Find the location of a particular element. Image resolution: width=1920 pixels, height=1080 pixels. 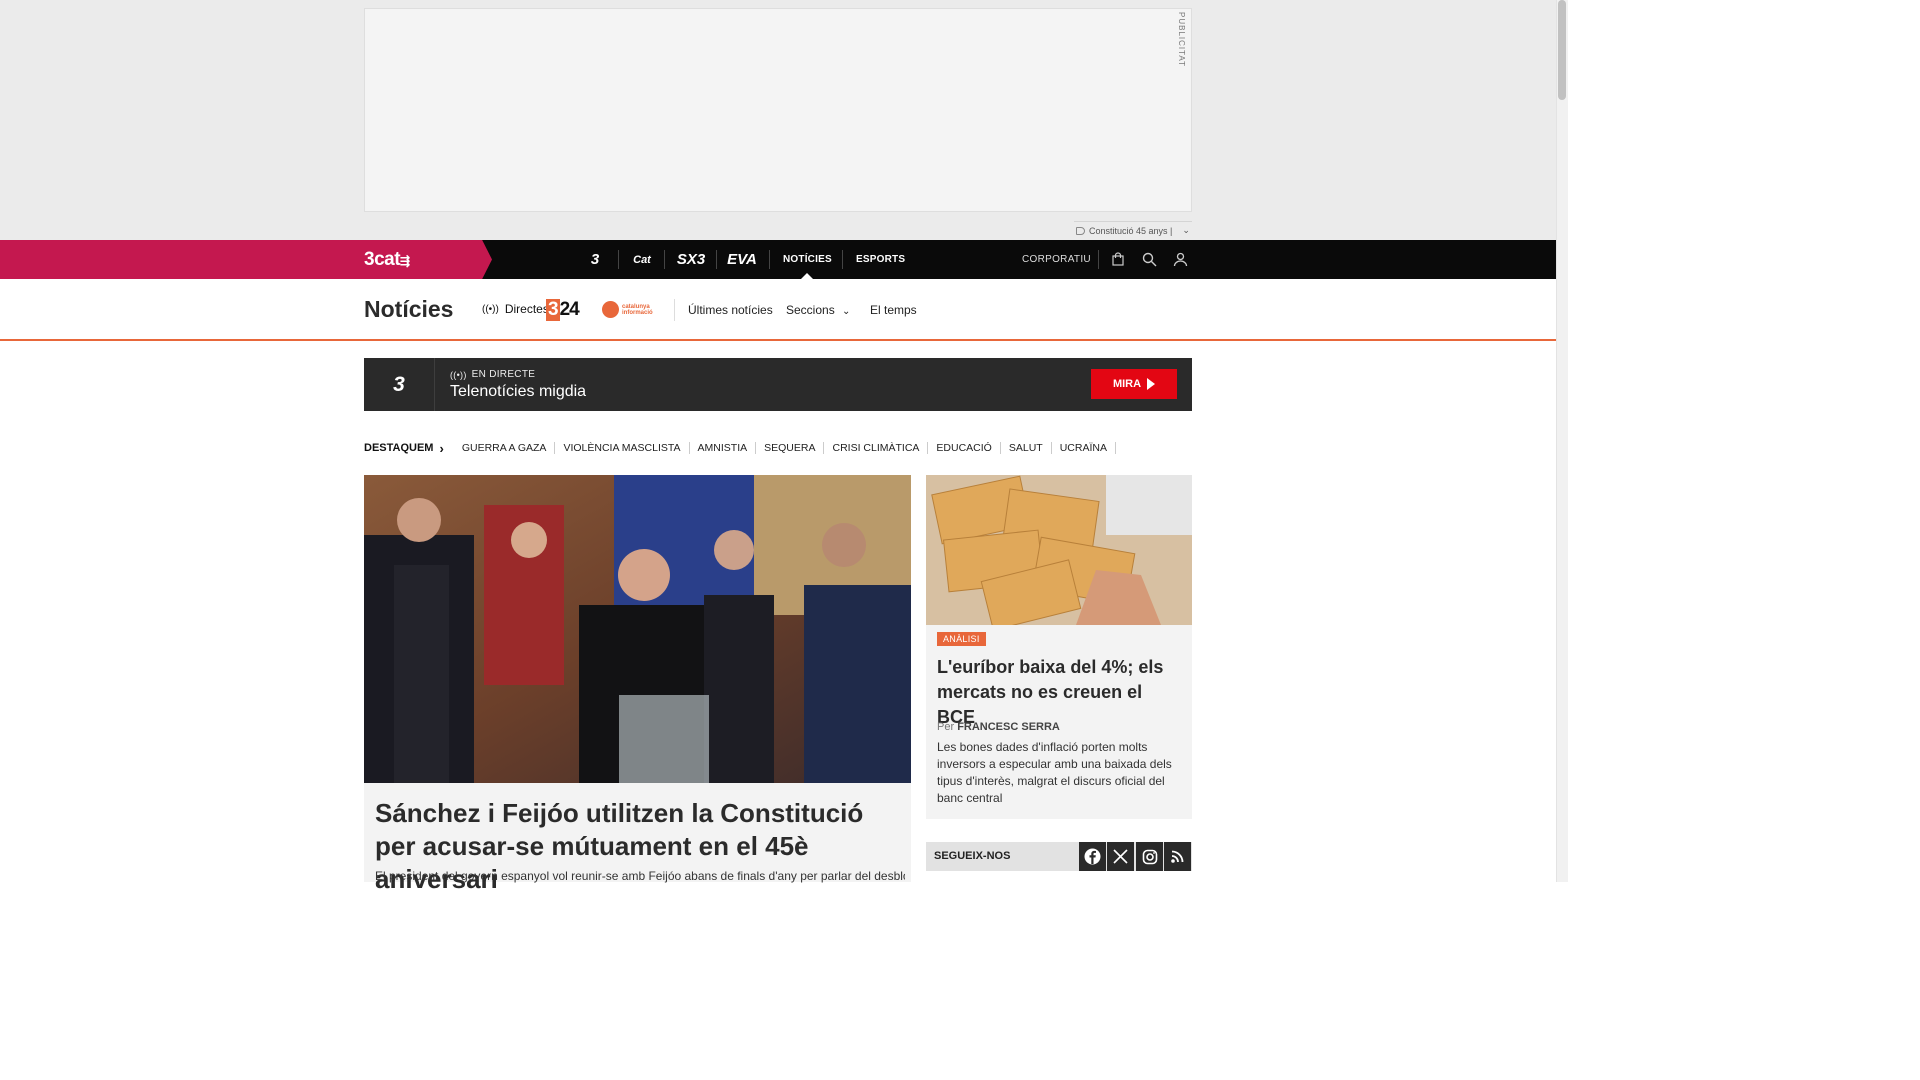

social-label: SEGUEIX-NOS is located at coordinates (972, 856).